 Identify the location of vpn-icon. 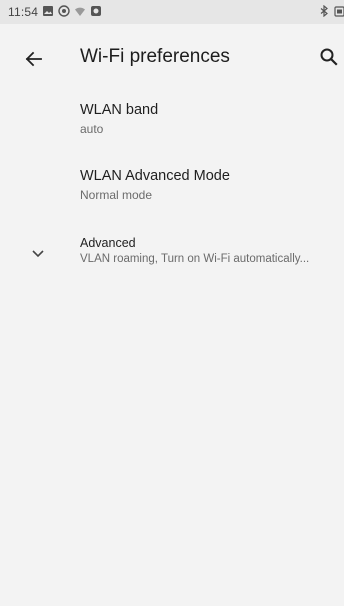
(64, 11).